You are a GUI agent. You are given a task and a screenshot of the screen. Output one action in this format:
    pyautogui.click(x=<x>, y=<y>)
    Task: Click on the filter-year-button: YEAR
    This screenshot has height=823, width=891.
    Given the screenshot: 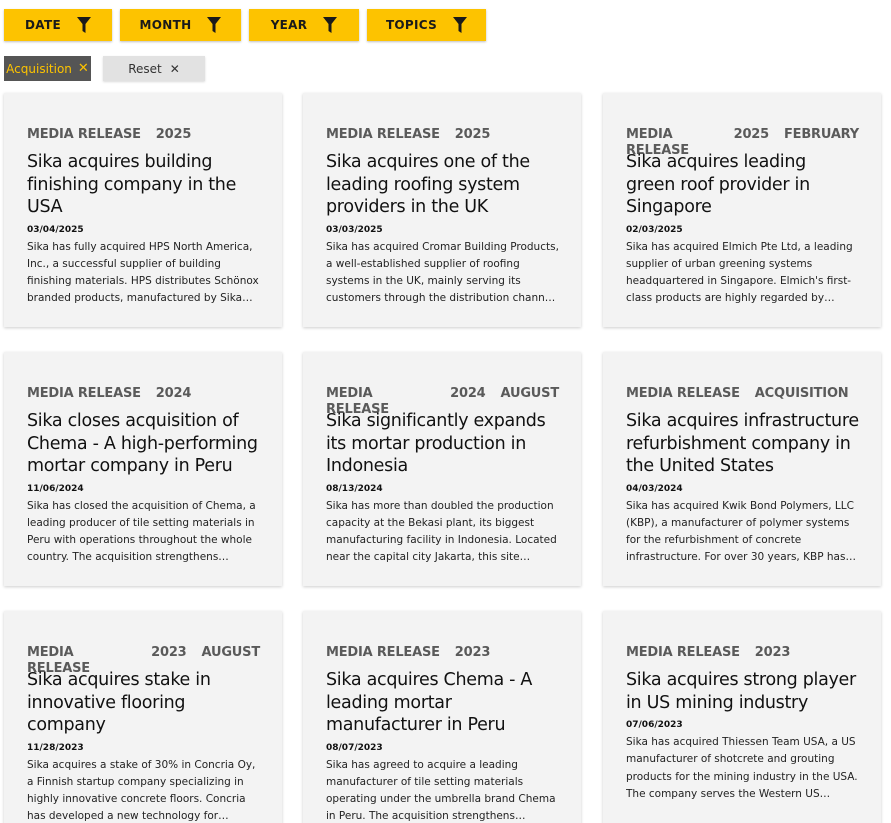 What is the action you would take?
    pyautogui.click(x=304, y=25)
    